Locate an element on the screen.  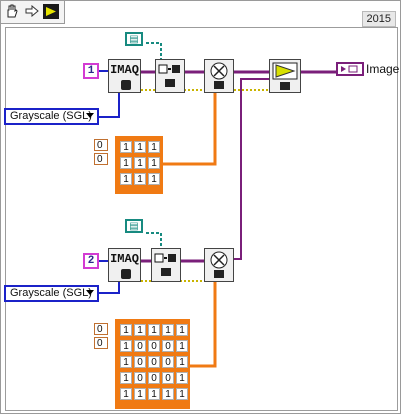
image-type-enum-1: Grayscale (SGL) is located at coordinates (51, 116).